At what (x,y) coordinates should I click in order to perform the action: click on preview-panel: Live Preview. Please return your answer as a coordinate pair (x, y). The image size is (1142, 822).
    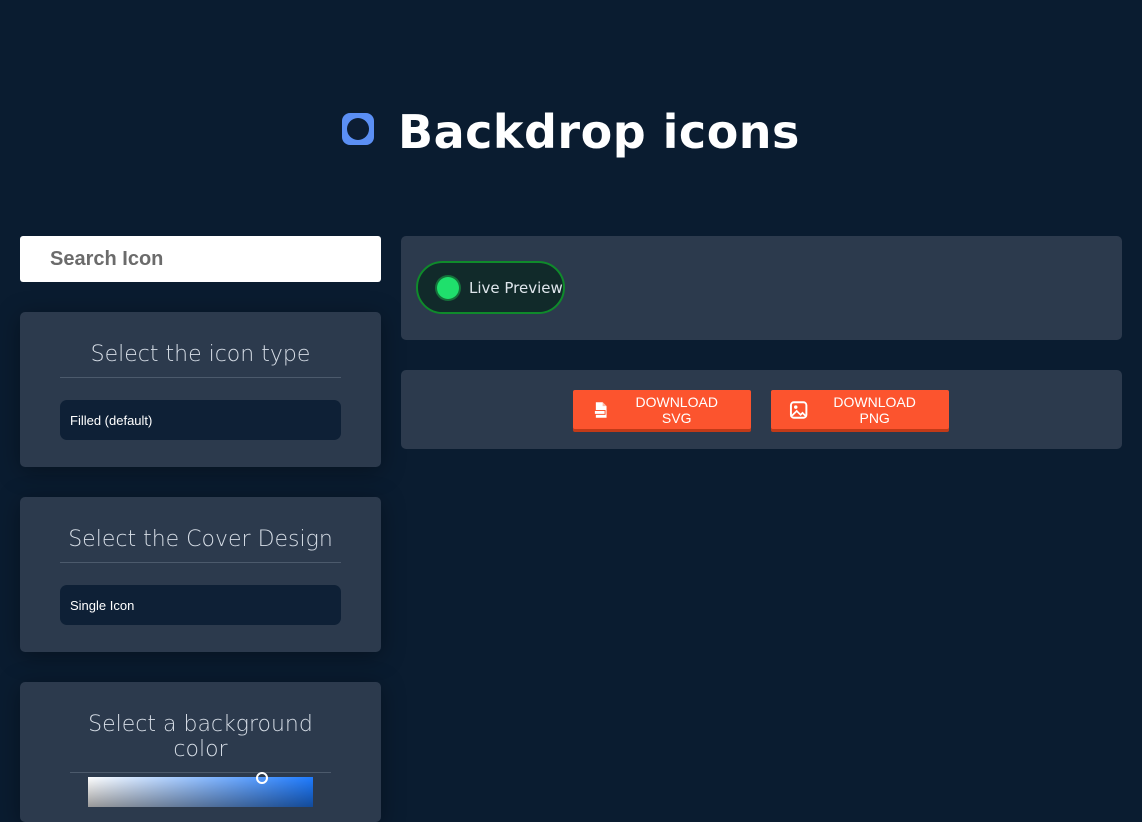
    Looking at the image, I should click on (761, 288).